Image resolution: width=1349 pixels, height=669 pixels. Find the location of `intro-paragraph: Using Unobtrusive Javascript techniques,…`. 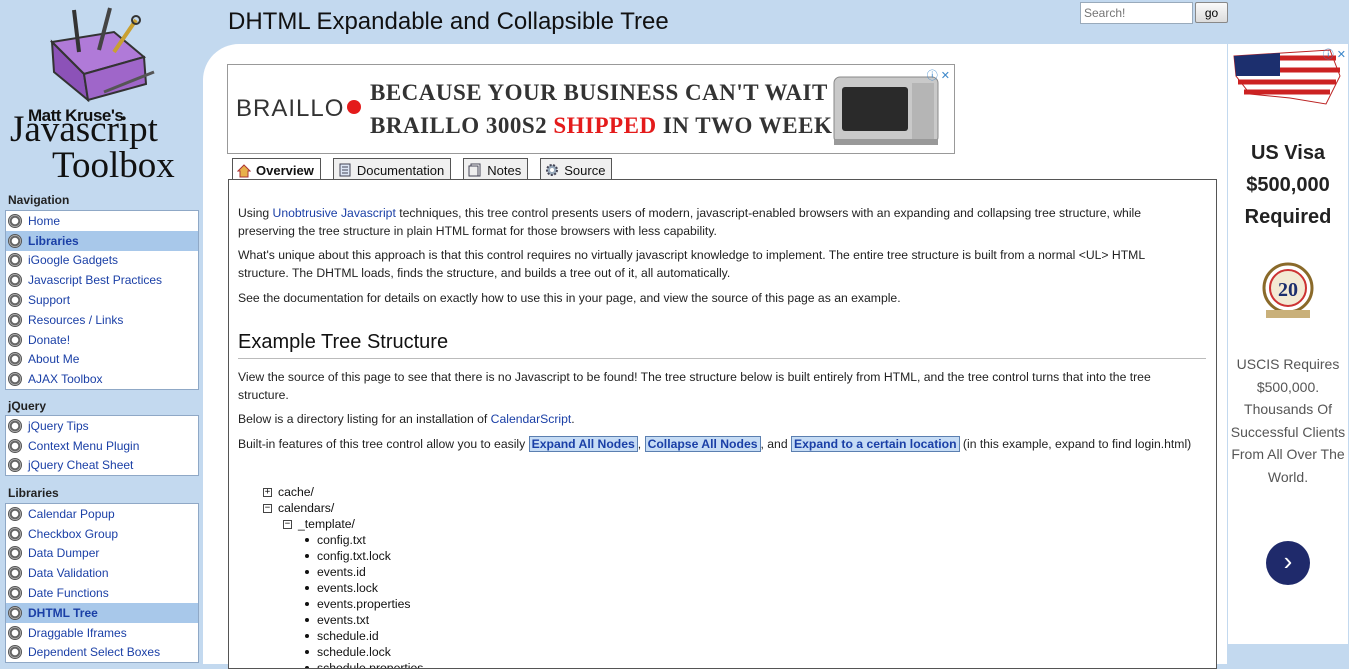

intro-paragraph: Using Unobtrusive Javascript techniques,… is located at coordinates (690, 222).